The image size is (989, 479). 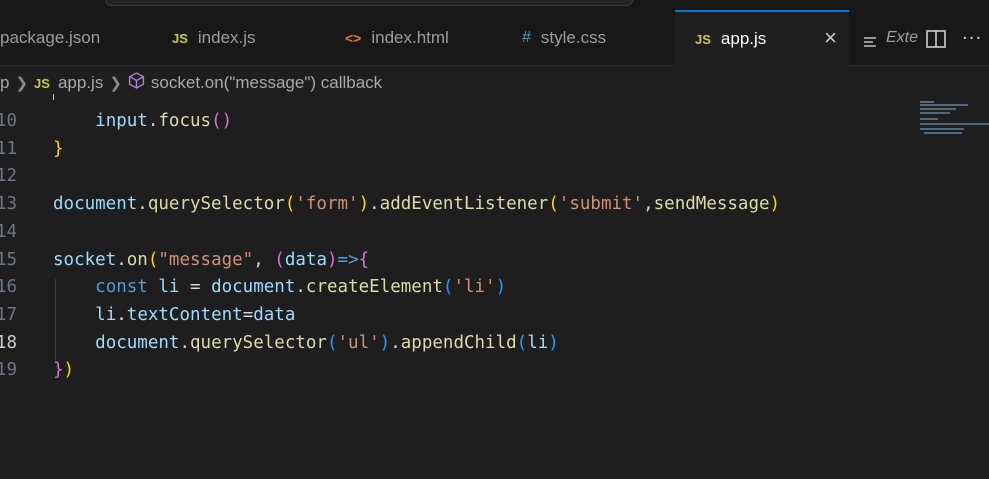 I want to click on tab-index-html: <> index.html, so click(x=412, y=38).